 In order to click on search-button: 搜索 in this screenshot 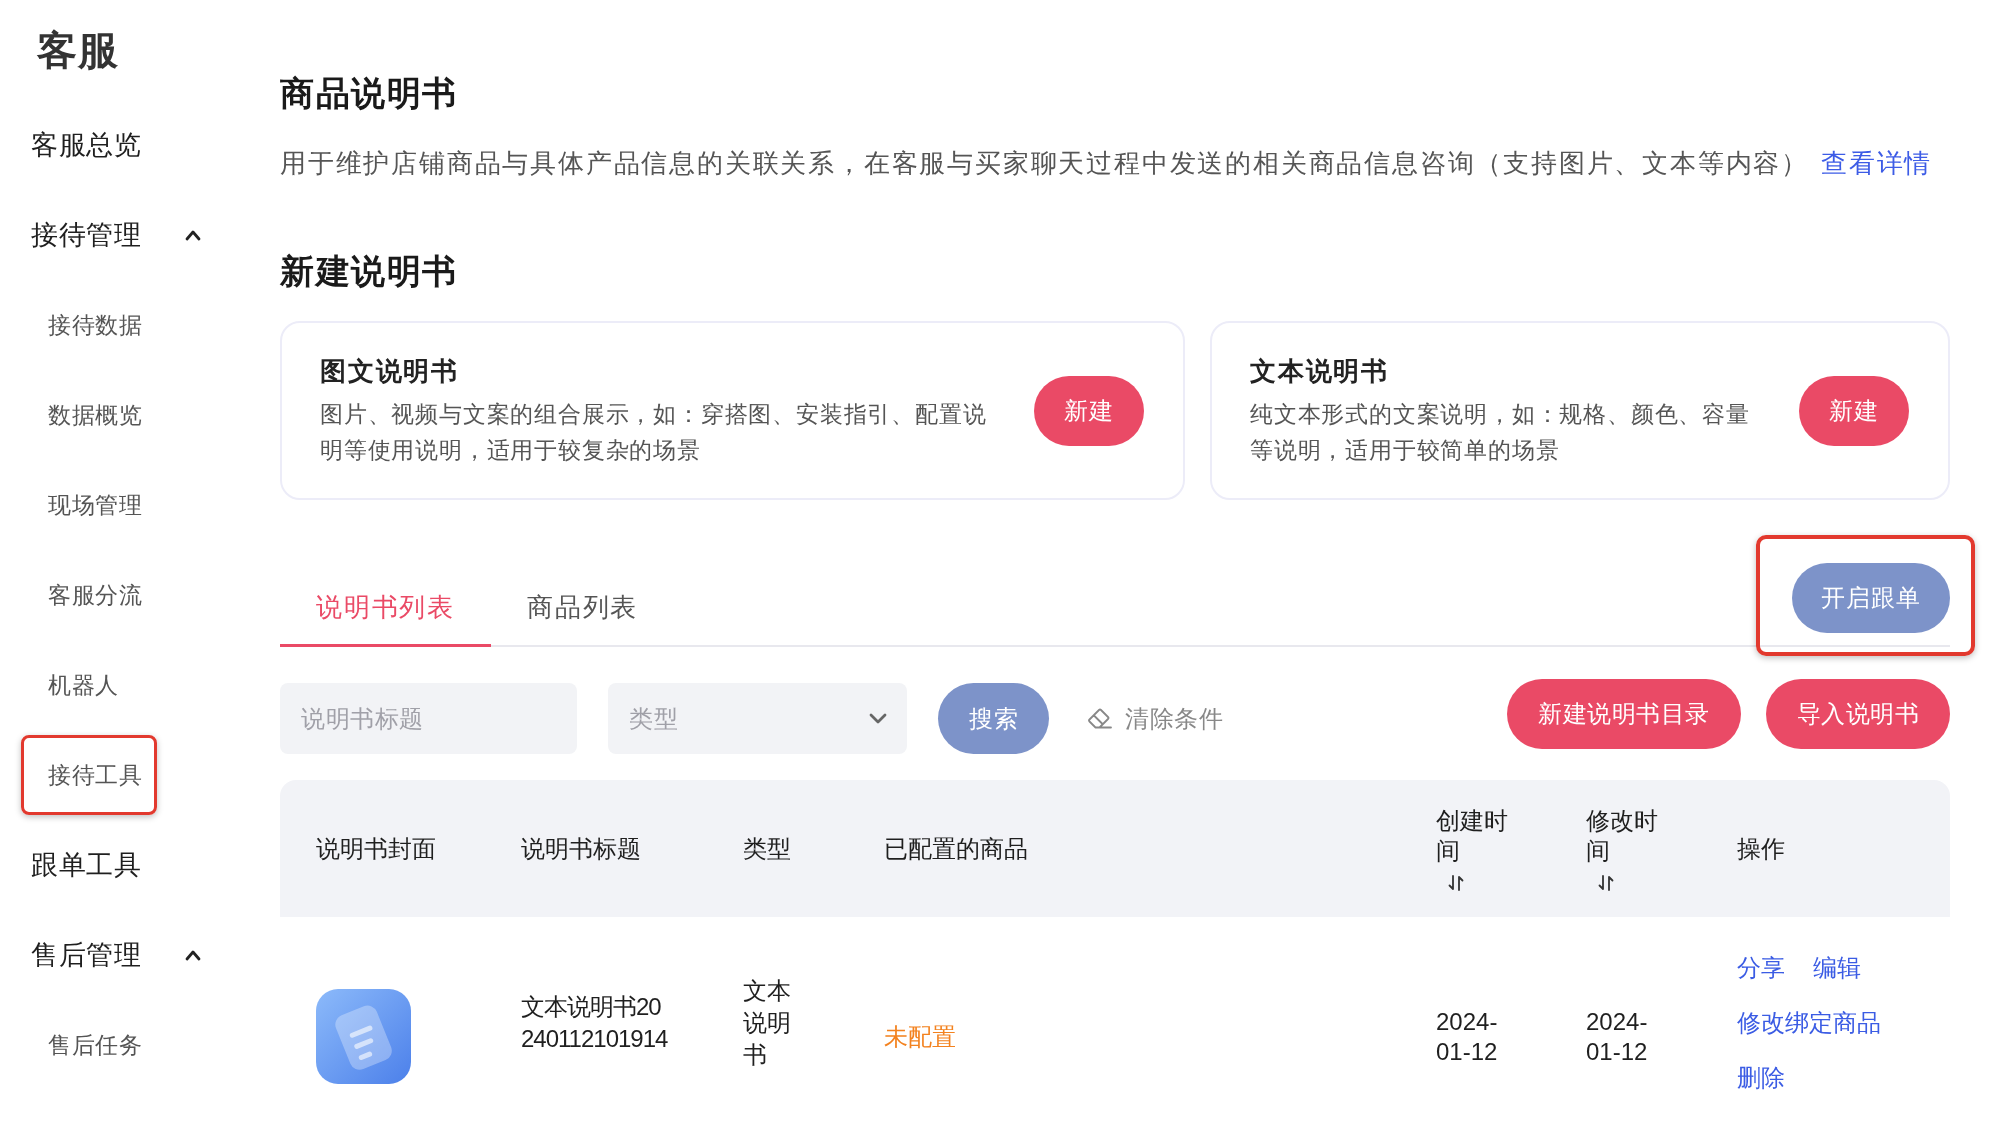, I will do `click(993, 718)`.